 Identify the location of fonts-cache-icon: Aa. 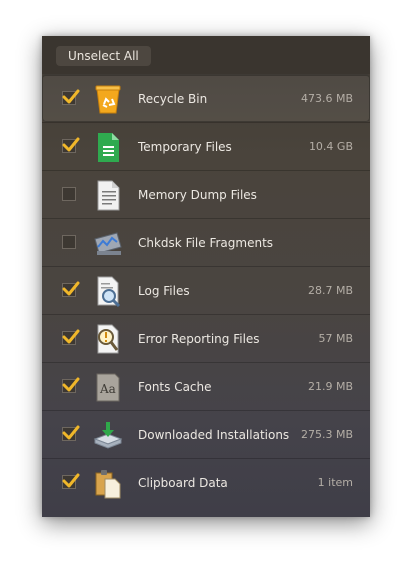
(108, 387).